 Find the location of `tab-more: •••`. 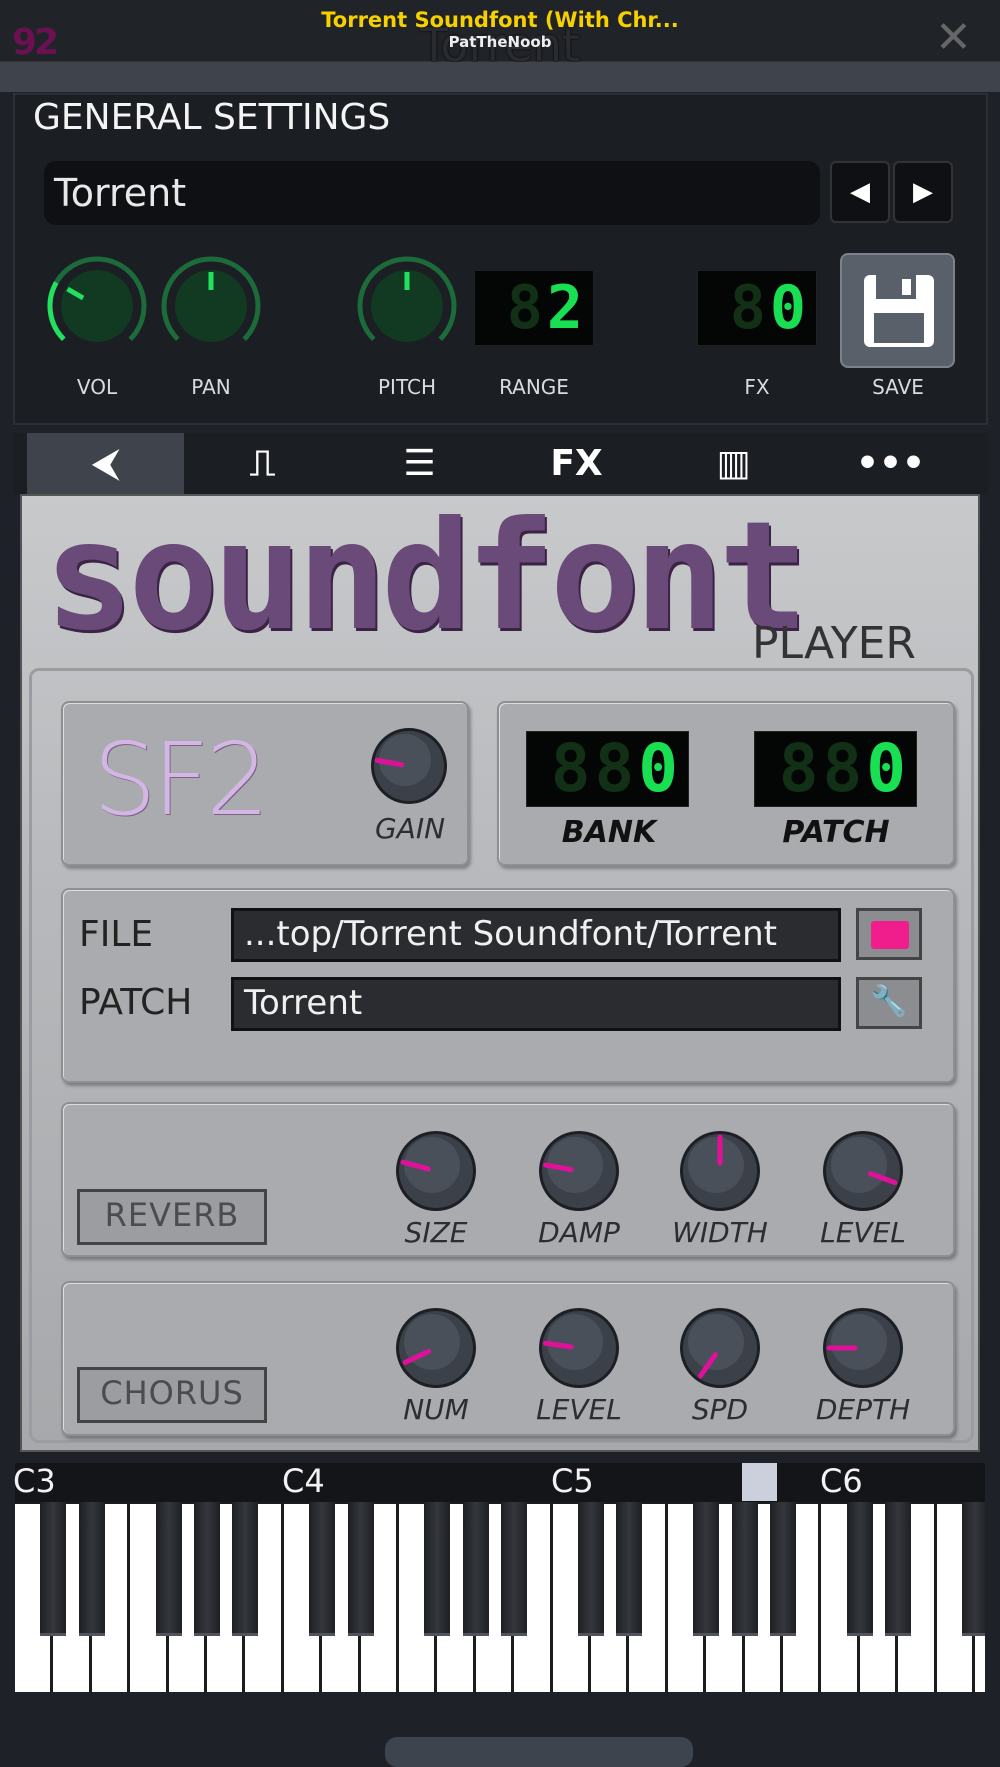

tab-more: ••• is located at coordinates (890, 463).